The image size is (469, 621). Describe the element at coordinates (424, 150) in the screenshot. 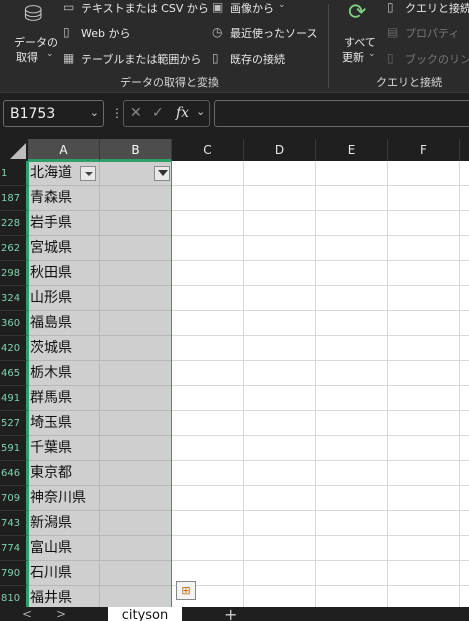

I see `column-header-f: F` at that location.